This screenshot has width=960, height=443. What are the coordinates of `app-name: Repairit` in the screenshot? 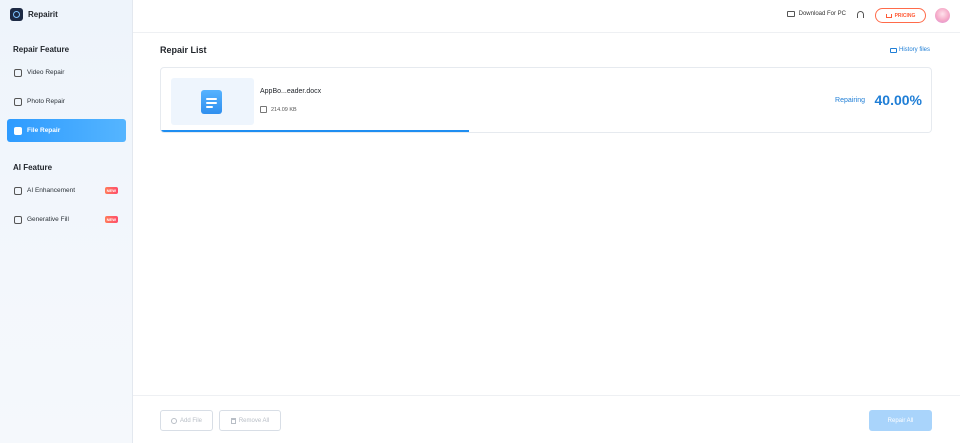 It's located at (43, 14).